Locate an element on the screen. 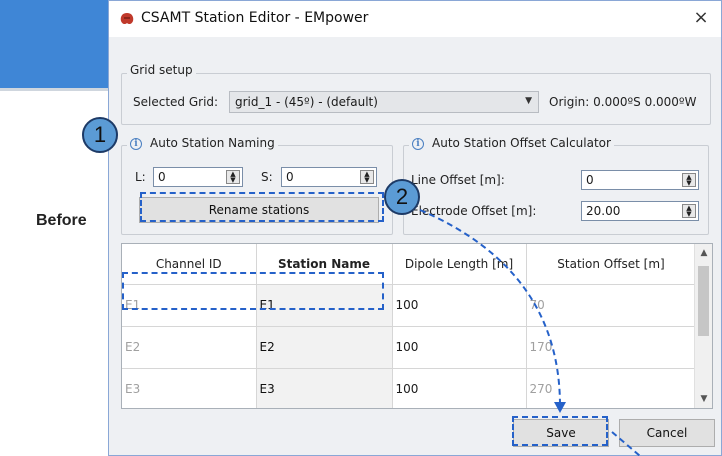 This screenshot has width=722, height=456. column-header-station-offset: Station Offset [m] is located at coordinates (611, 264).